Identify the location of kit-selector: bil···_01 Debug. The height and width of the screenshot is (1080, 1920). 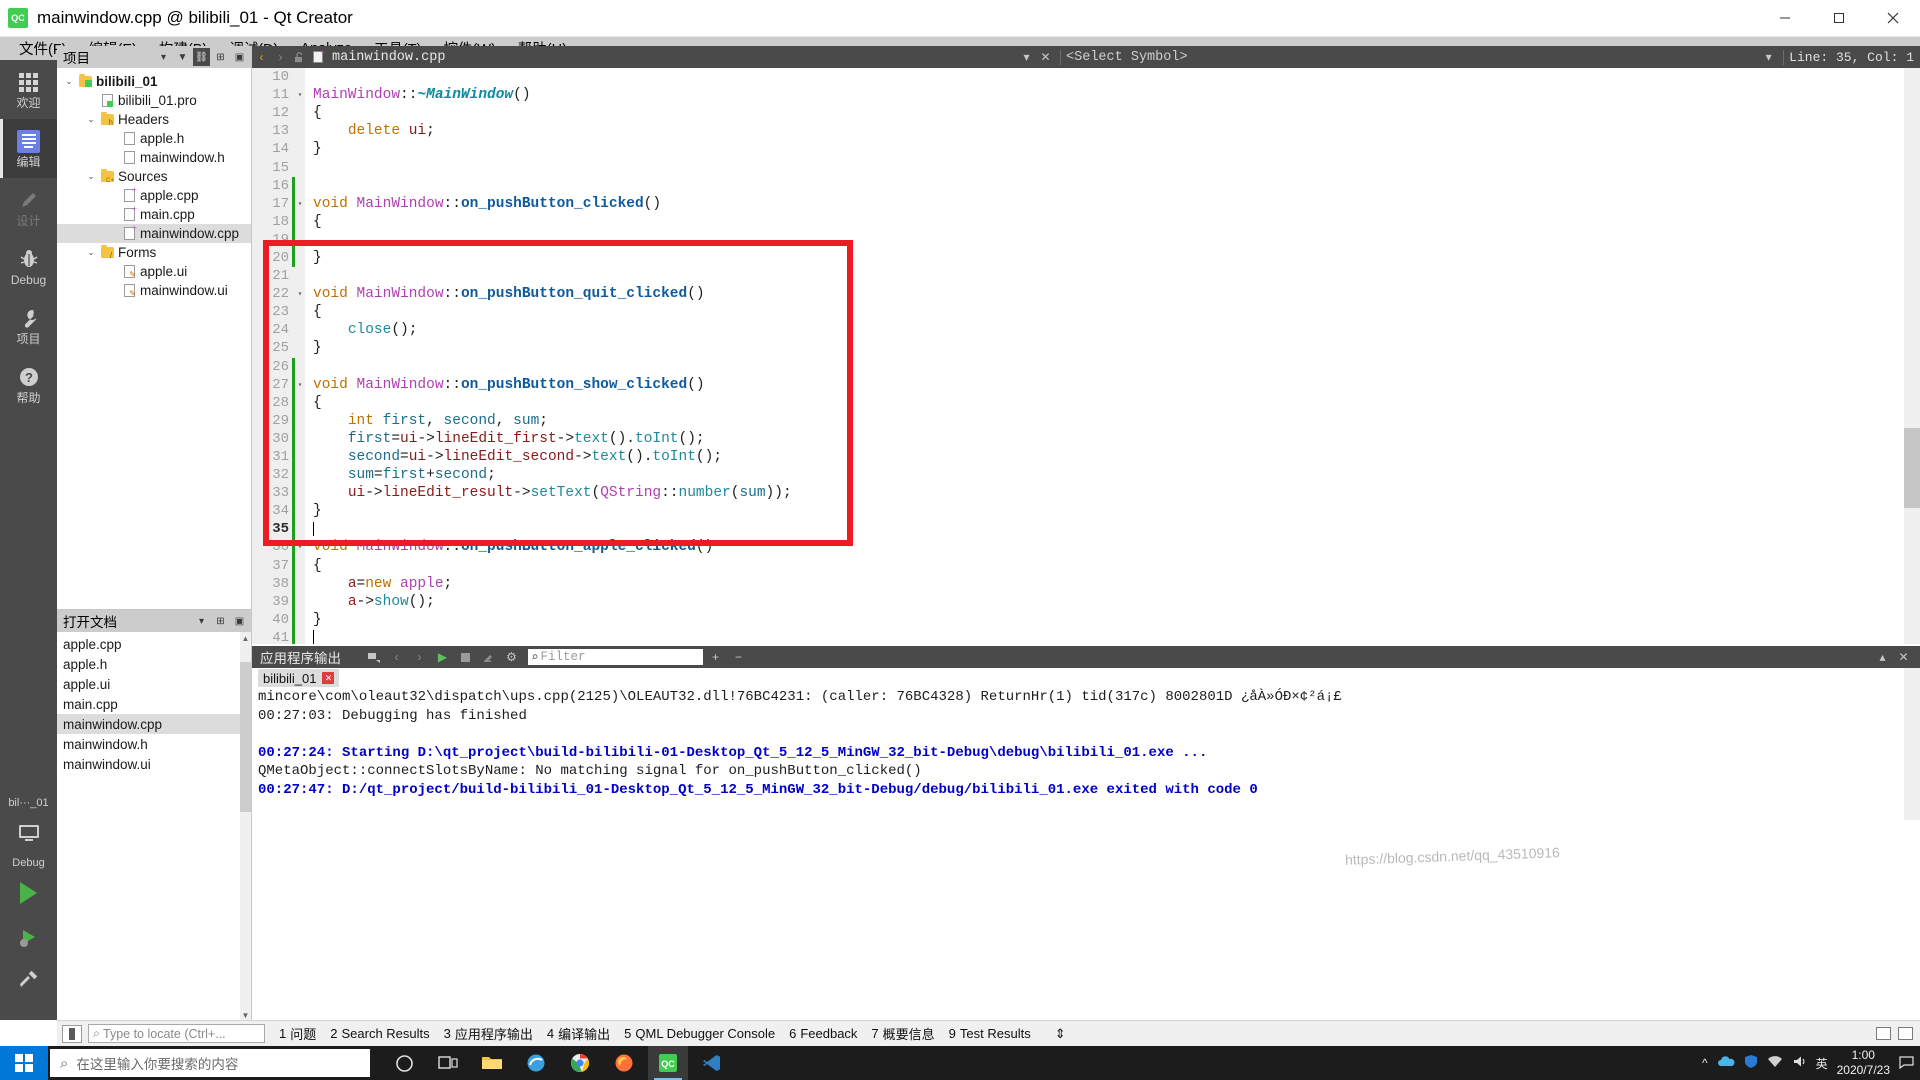
(28, 899).